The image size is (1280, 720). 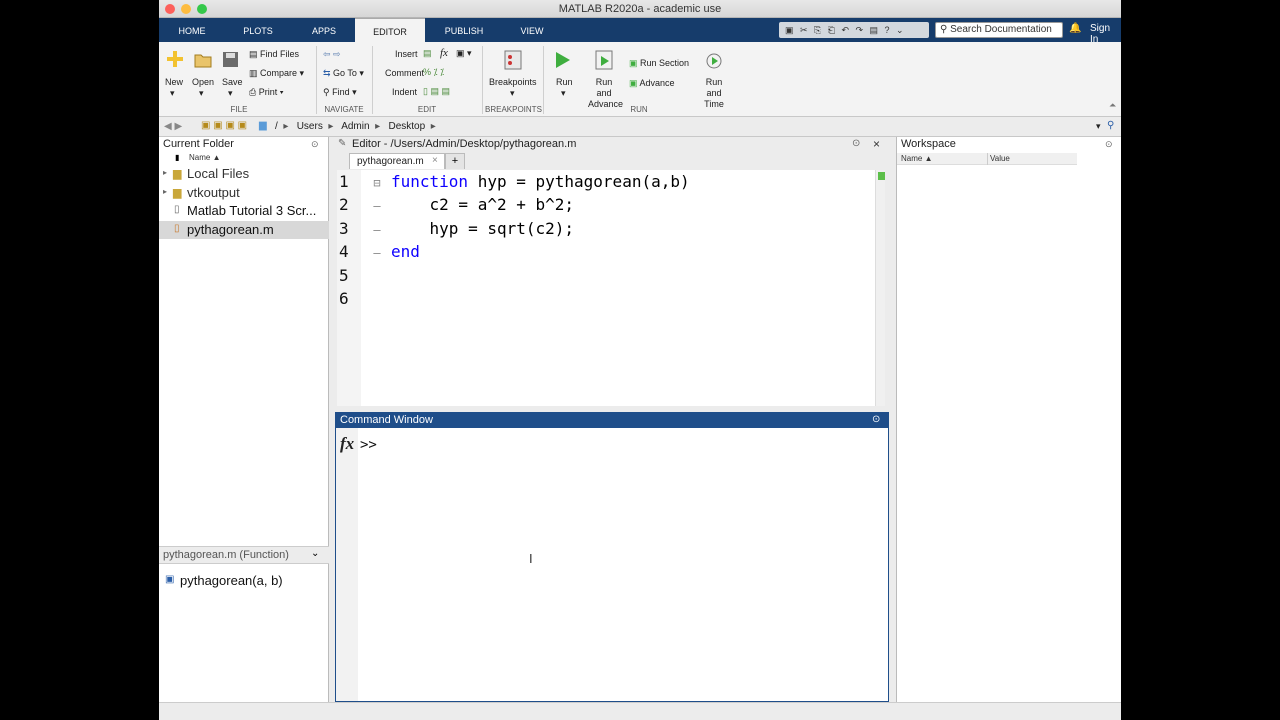 What do you see at coordinates (255, 73) in the screenshot?
I see `compare-icon: ▥` at bounding box center [255, 73].